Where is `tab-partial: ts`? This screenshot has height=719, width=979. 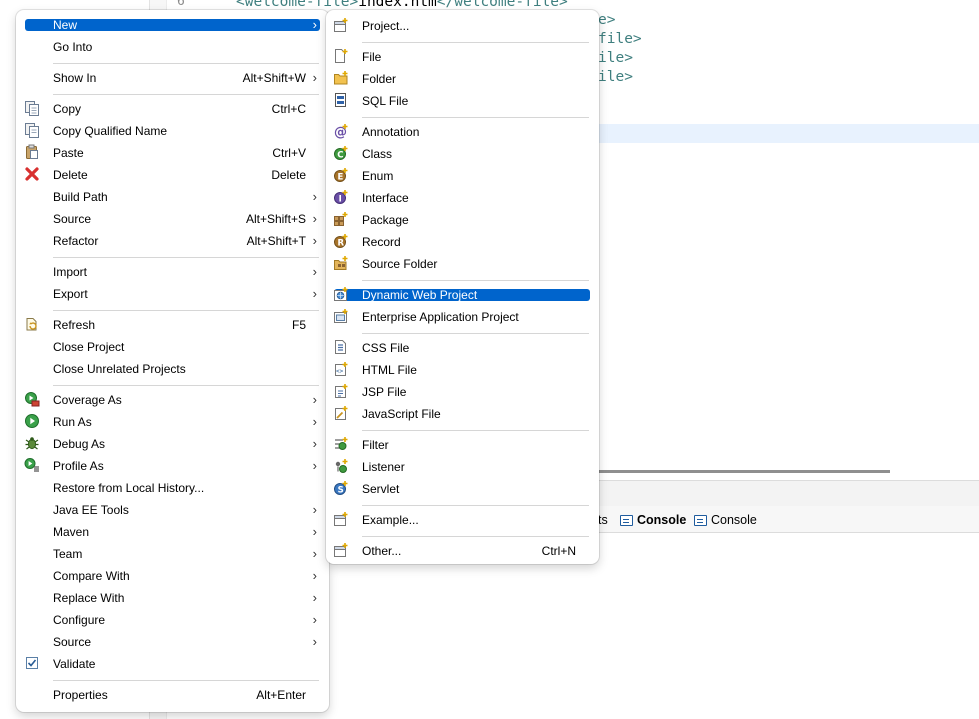 tab-partial: ts is located at coordinates (603, 520).